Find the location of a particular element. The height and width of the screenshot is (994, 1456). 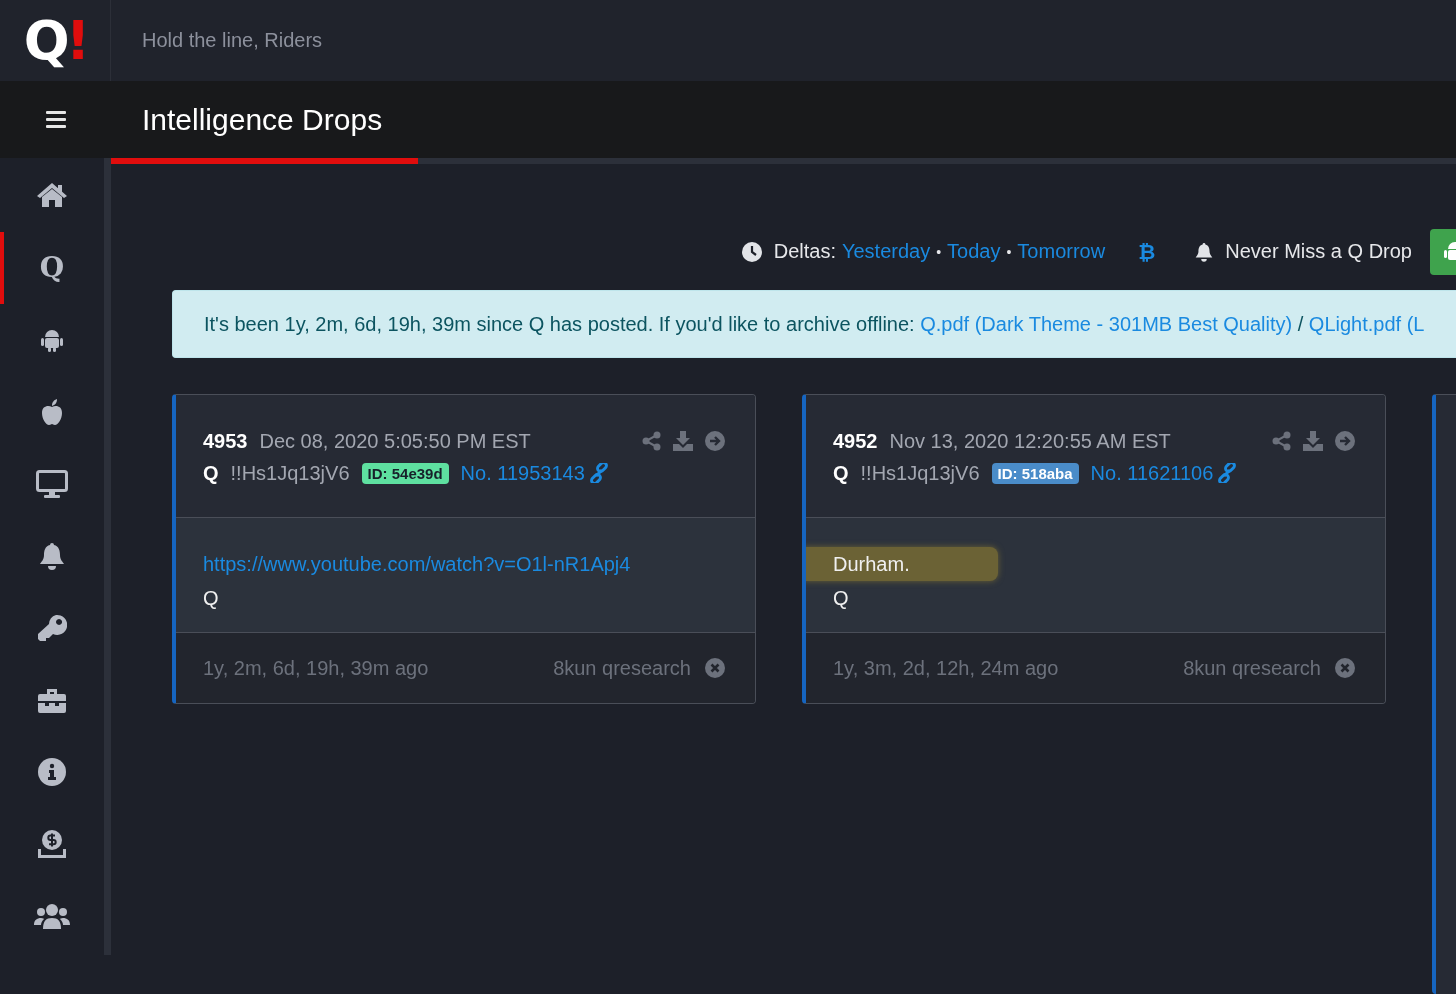

post-number: 4952 is located at coordinates (855, 441).